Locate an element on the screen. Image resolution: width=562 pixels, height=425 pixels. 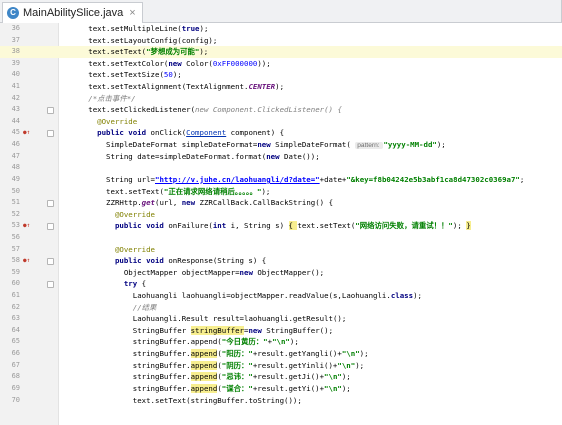
code-line: 44 @Override is located at coordinates (281, 122).